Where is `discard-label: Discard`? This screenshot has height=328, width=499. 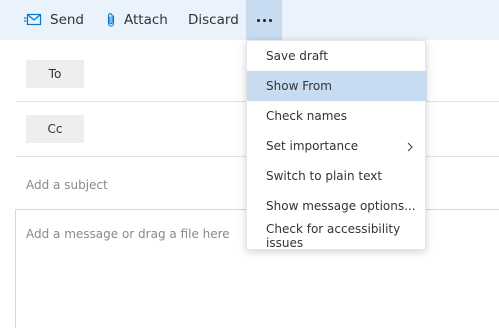 discard-label: Discard is located at coordinates (213, 20).